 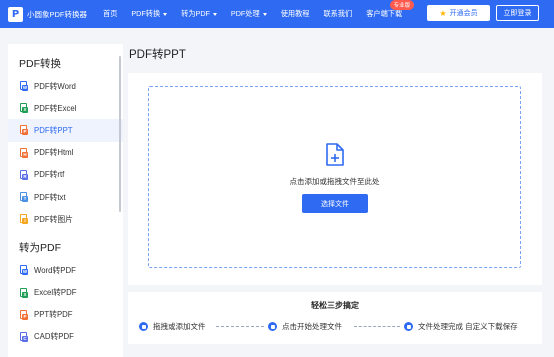 What do you see at coordinates (24, 174) in the screenshot?
I see `rtf-icon: R` at bounding box center [24, 174].